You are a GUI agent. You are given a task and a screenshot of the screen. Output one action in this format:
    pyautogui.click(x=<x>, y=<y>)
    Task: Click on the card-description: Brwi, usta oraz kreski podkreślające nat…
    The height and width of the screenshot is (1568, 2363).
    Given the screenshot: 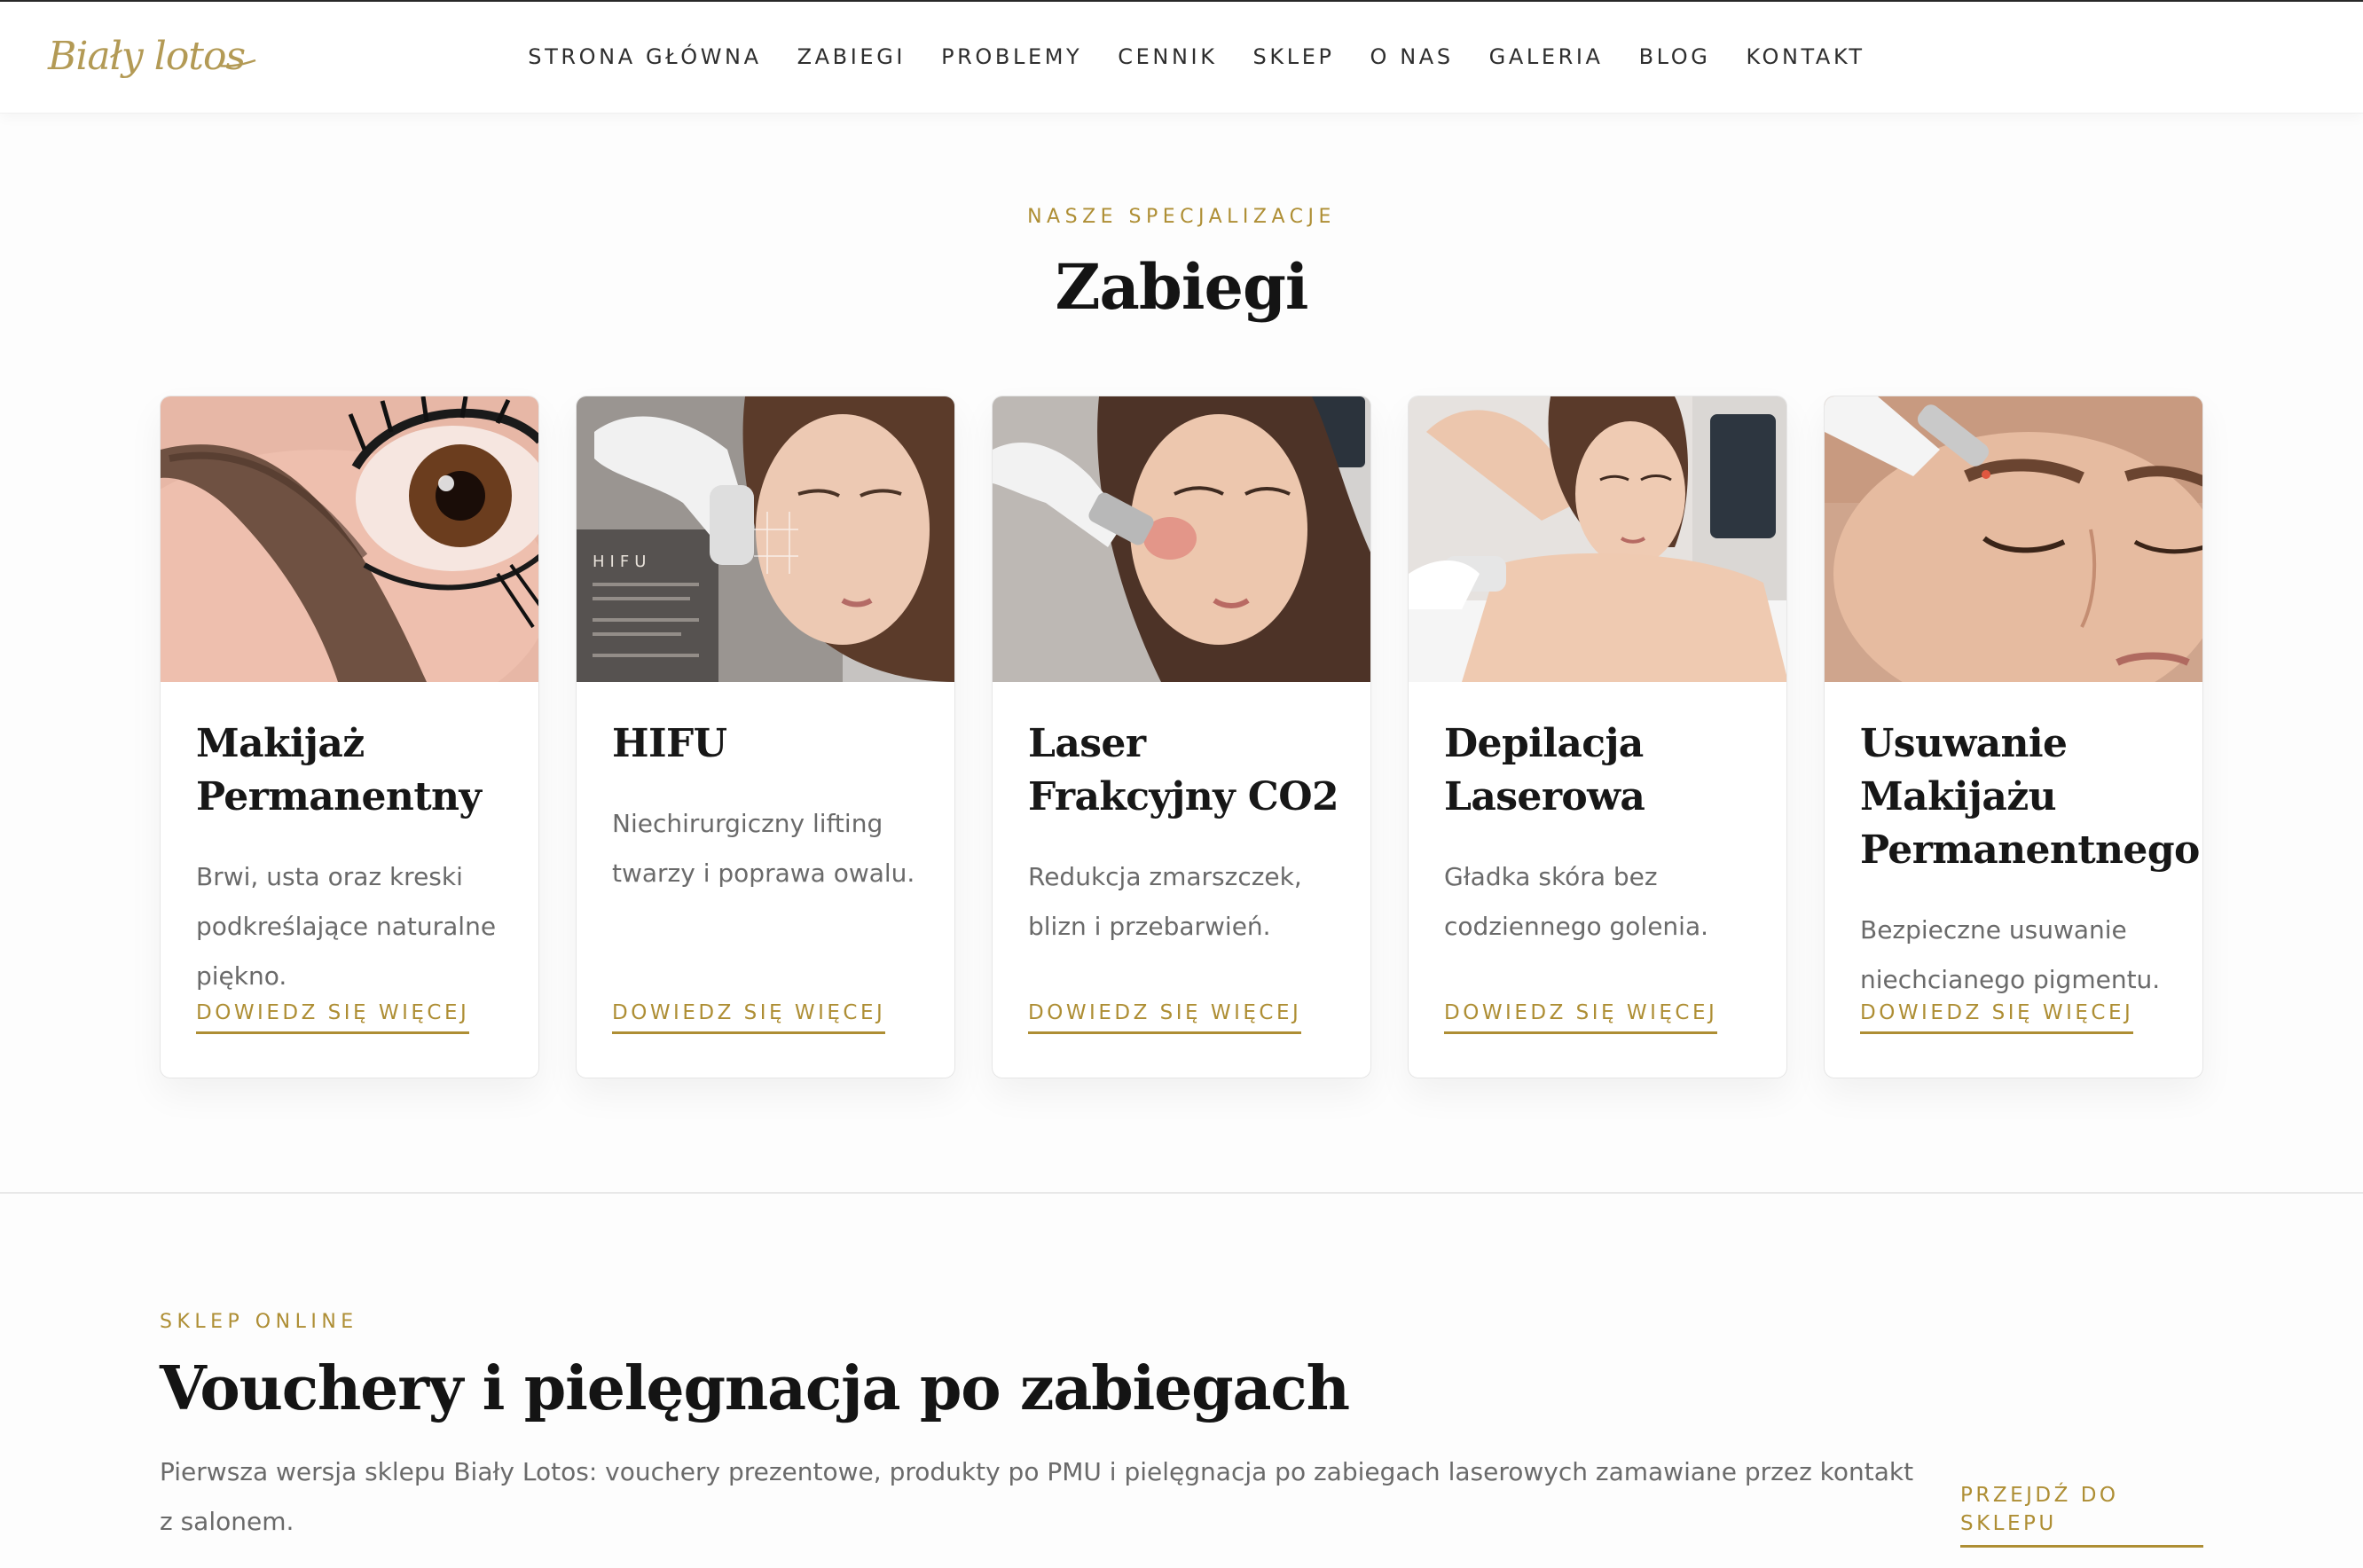 What is the action you would take?
    pyautogui.click(x=346, y=926)
    